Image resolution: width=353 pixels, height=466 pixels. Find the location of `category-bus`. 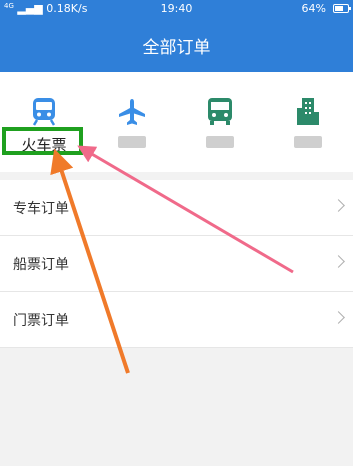

category-bus is located at coordinates (220, 122).